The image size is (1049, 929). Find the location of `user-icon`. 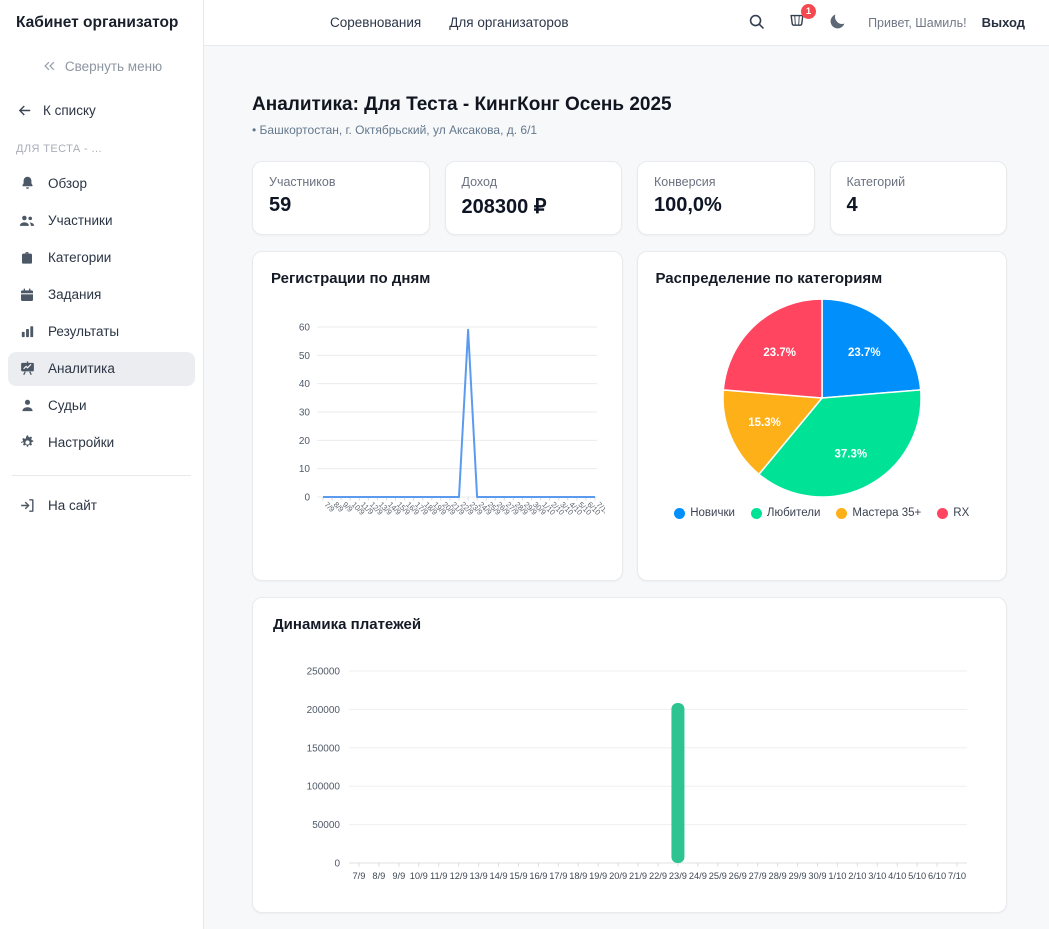

user-icon is located at coordinates (27, 406).